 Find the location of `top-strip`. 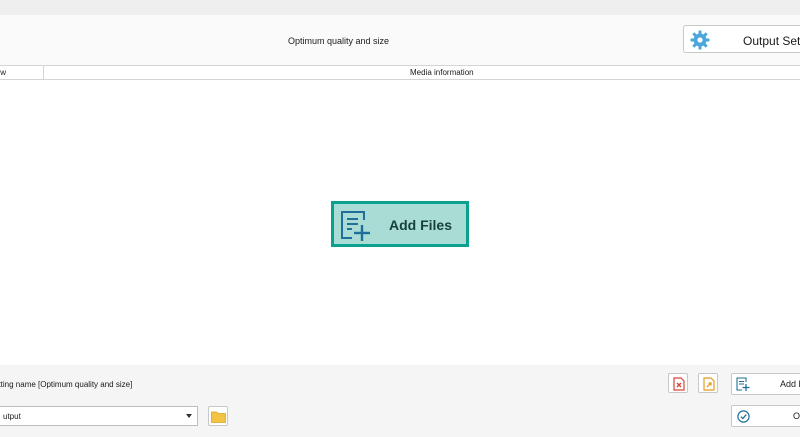

top-strip is located at coordinates (400, 7).